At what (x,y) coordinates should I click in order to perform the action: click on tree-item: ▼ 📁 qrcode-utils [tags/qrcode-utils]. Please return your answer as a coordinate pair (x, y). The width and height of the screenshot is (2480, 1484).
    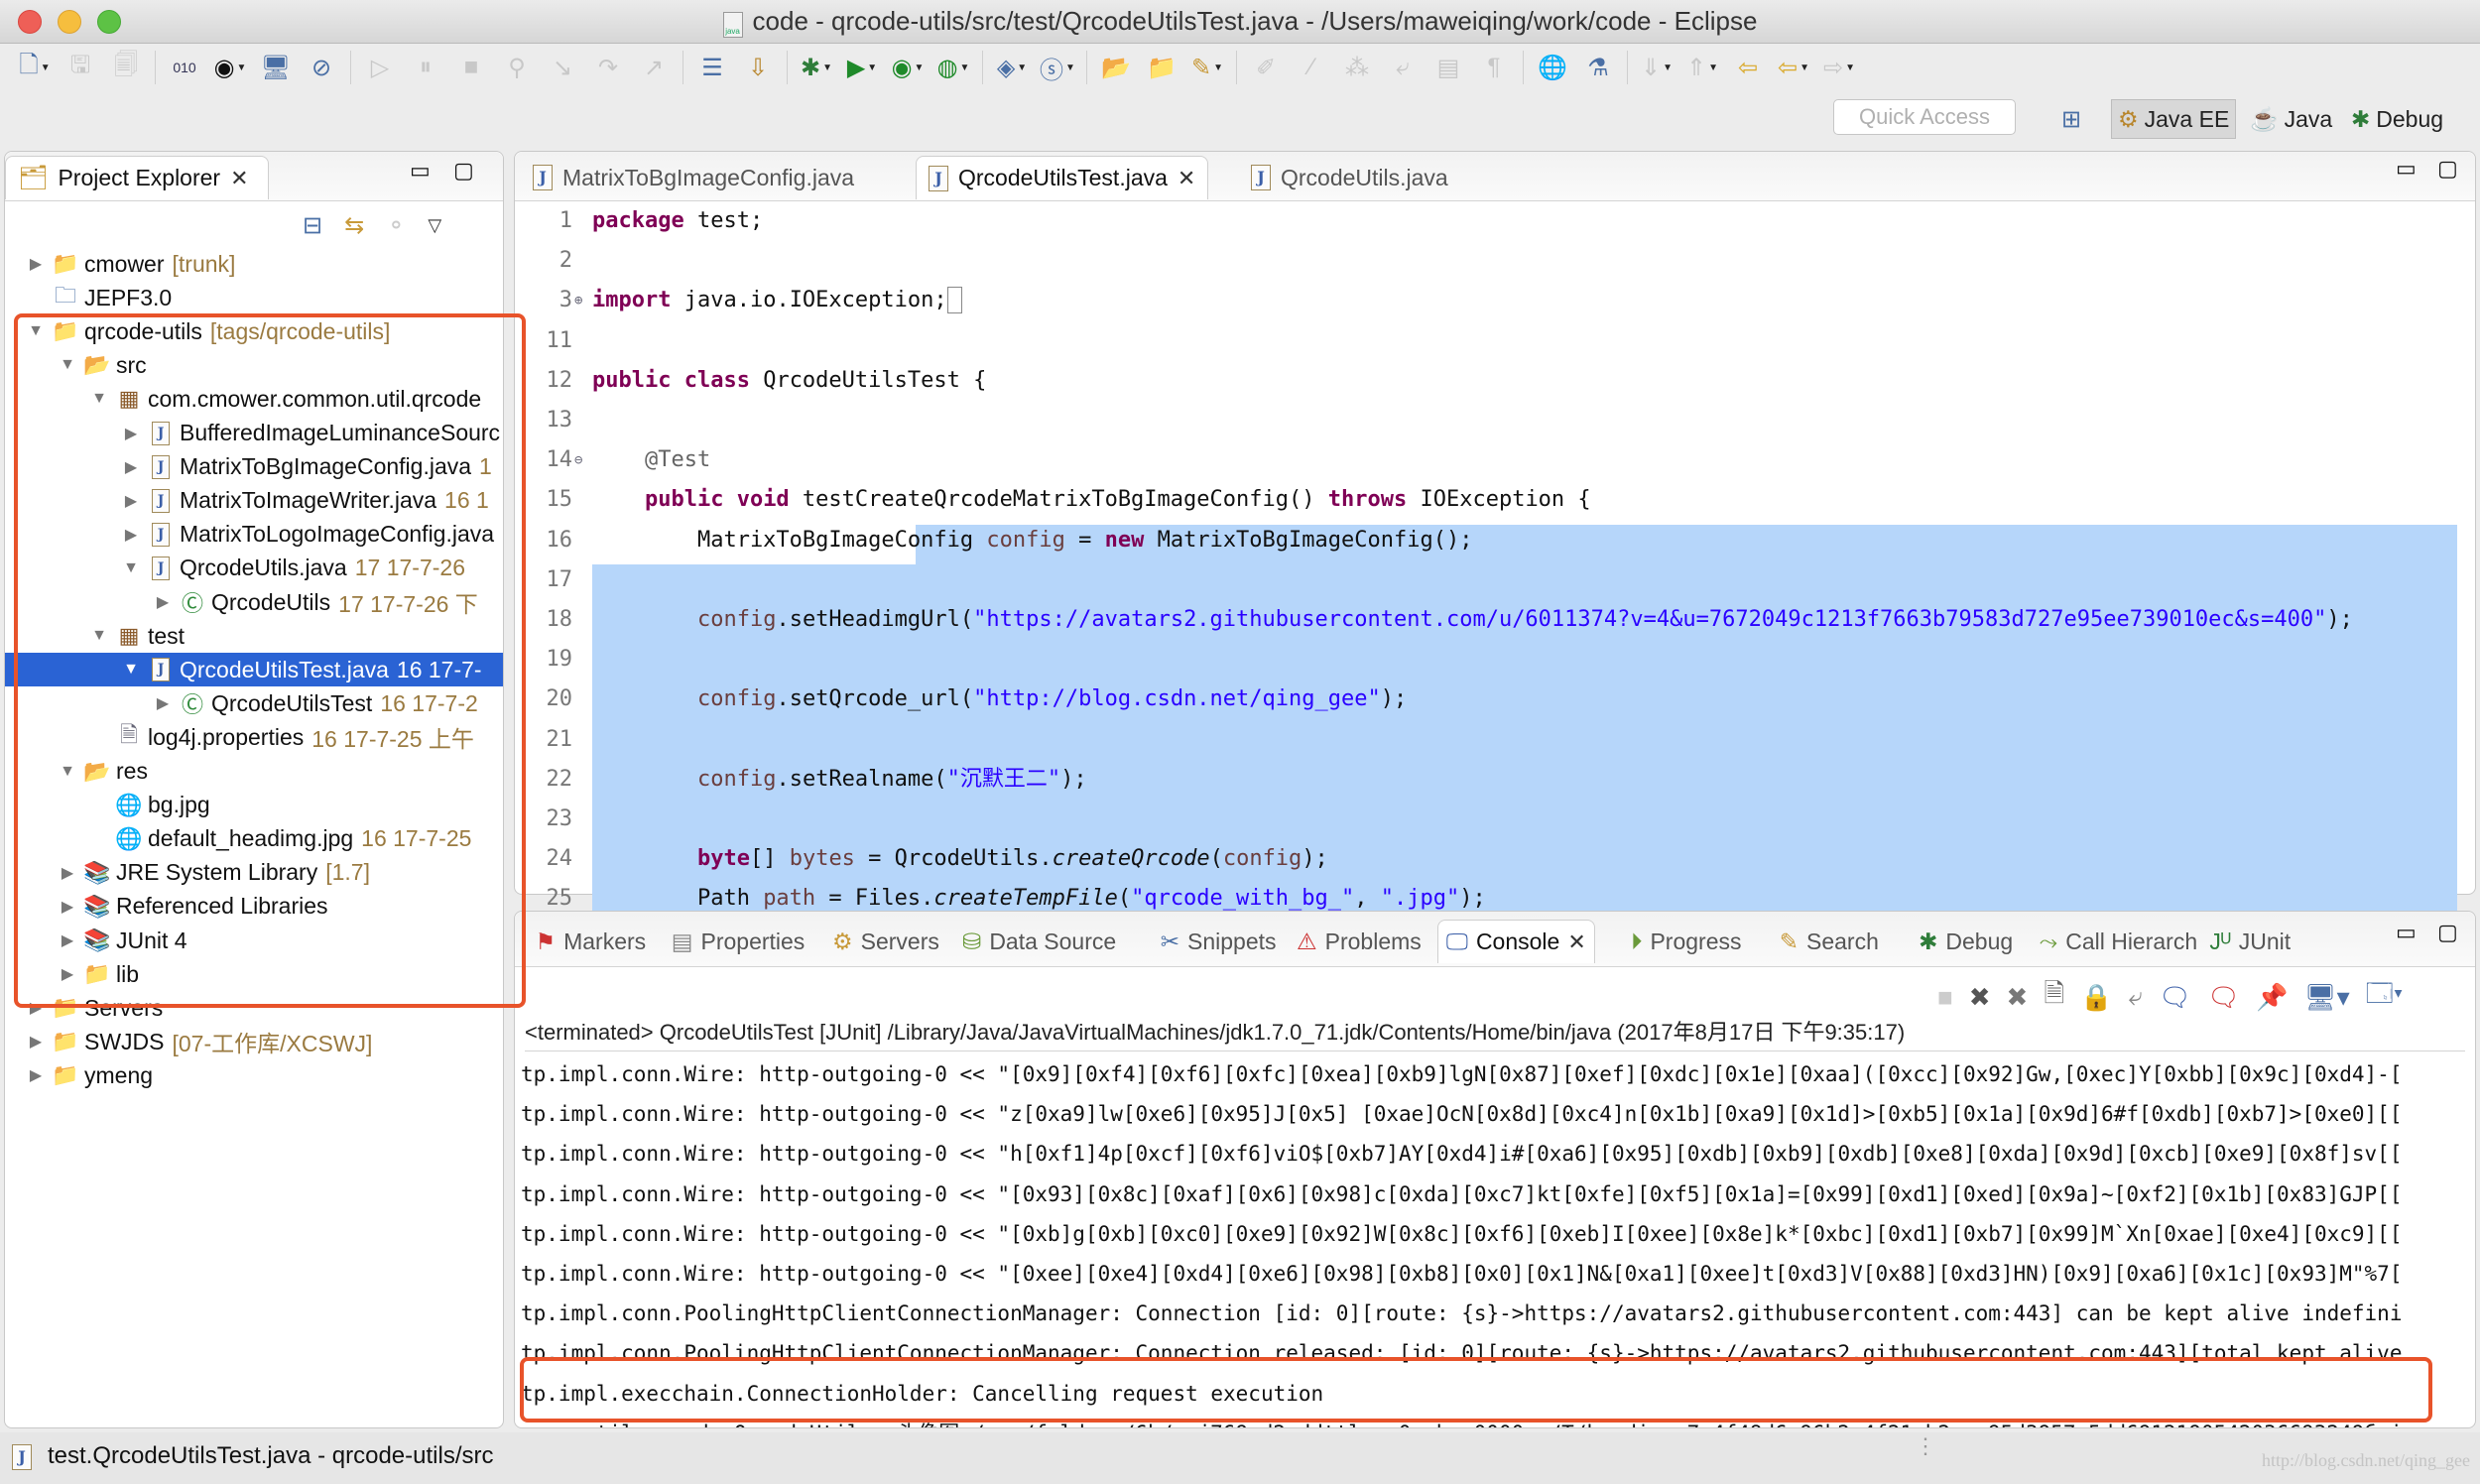
    Looking at the image, I should click on (254, 331).